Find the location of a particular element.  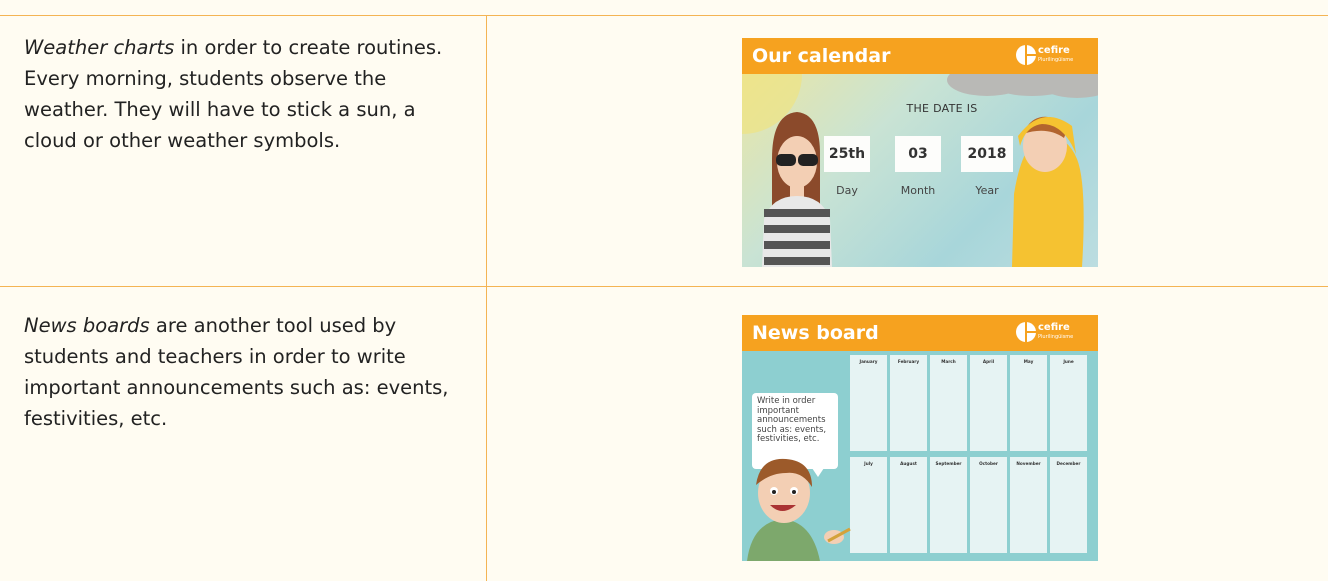

month-cell-july: July is located at coordinates (868, 505).